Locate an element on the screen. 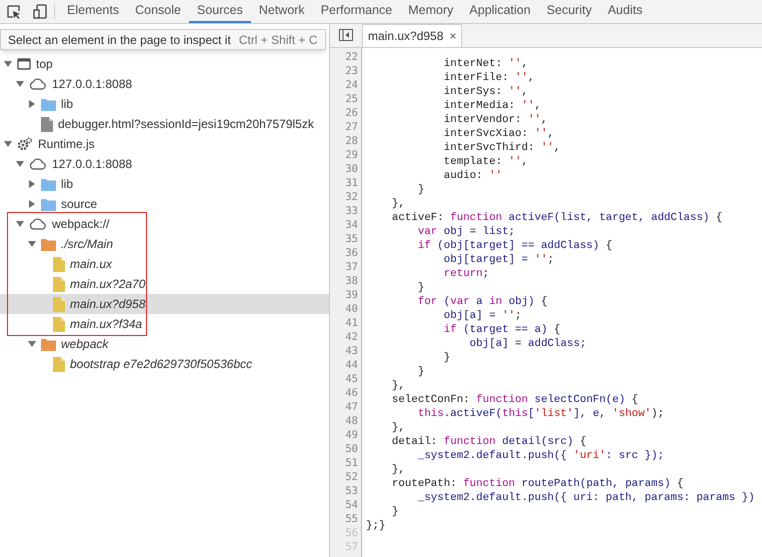 The image size is (762, 557). panel-tab: Security is located at coordinates (569, 11).